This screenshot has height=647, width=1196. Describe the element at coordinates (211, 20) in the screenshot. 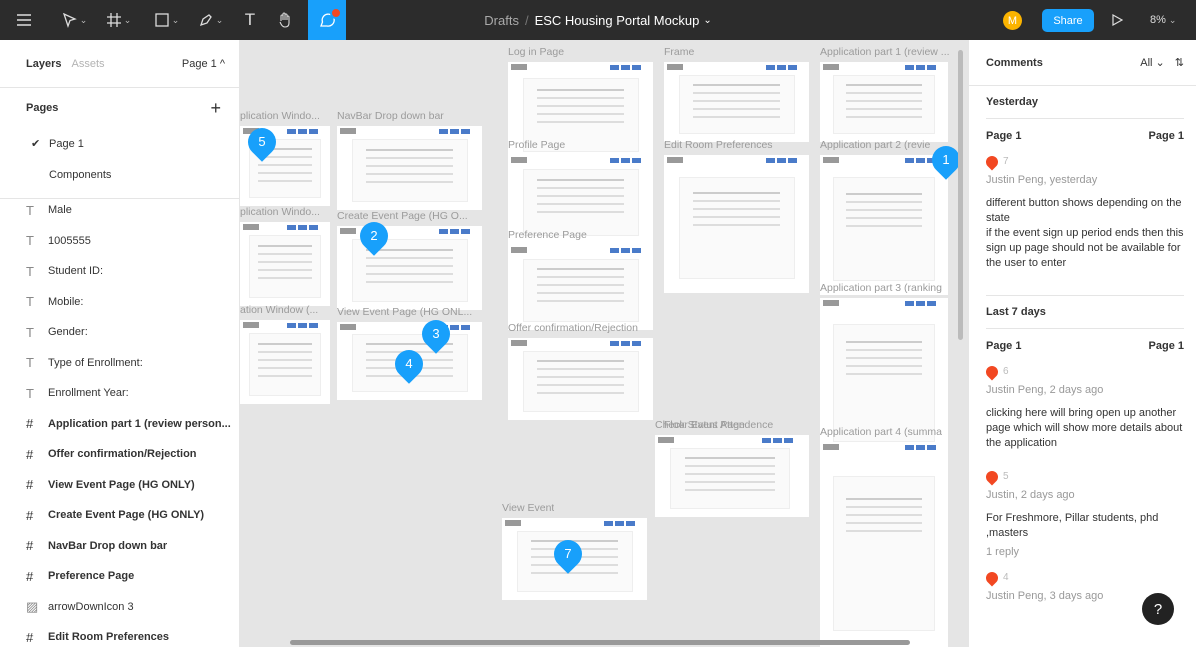

I see `pen-tool-icon: ⌄` at that location.